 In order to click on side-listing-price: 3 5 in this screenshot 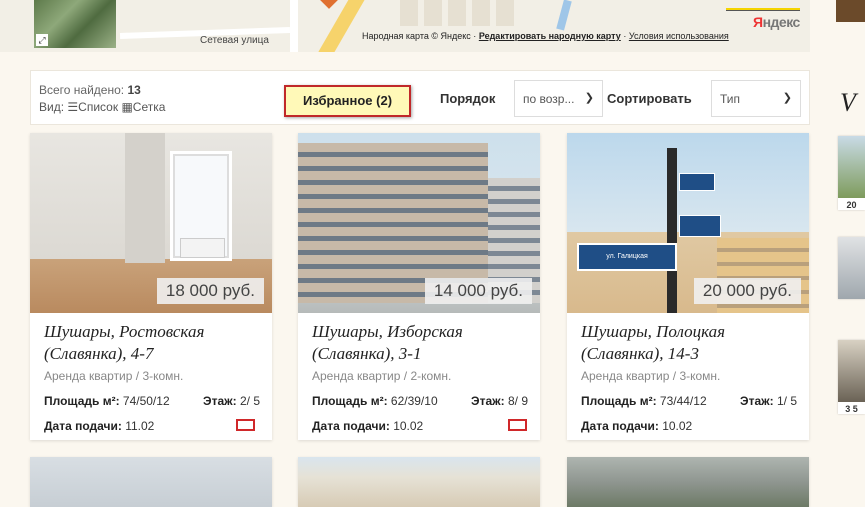, I will do `click(851, 409)`.